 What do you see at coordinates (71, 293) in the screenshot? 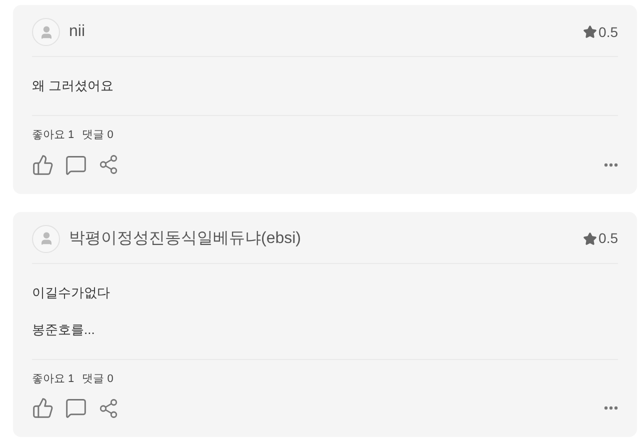
I see `review-text: 이길수가없다` at bounding box center [71, 293].